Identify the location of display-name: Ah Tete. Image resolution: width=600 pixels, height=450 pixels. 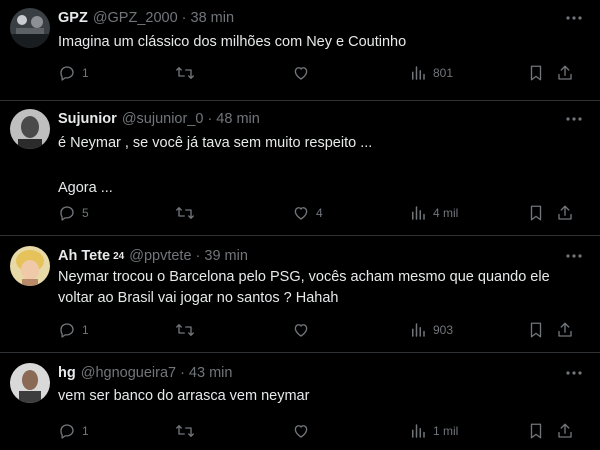
(84, 256).